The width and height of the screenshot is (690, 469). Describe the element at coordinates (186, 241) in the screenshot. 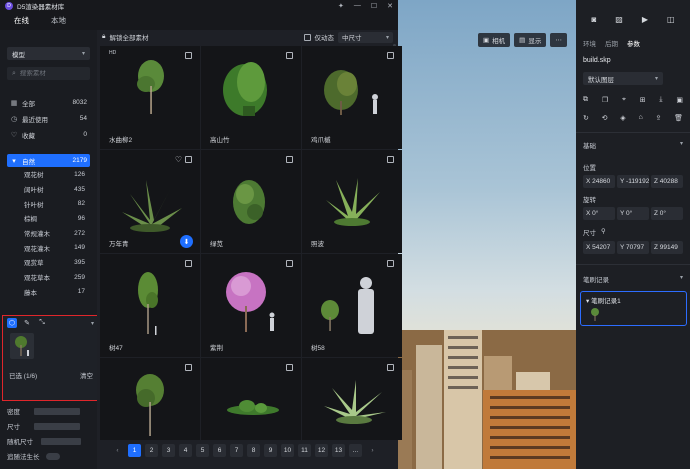

I see `download-icon: ⬇` at that location.